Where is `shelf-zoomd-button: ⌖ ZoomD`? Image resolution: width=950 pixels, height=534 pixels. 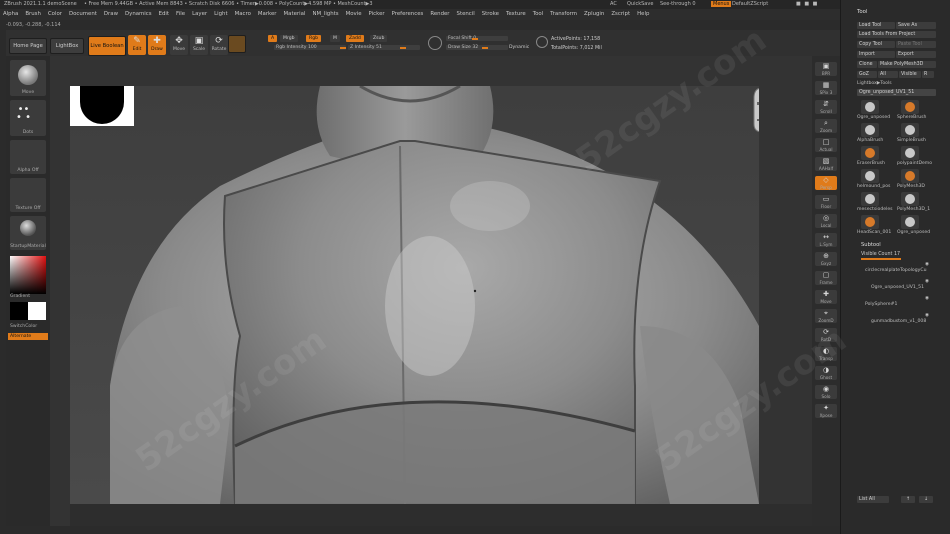 shelf-zoomd-button: ⌖ ZoomD is located at coordinates (826, 316).